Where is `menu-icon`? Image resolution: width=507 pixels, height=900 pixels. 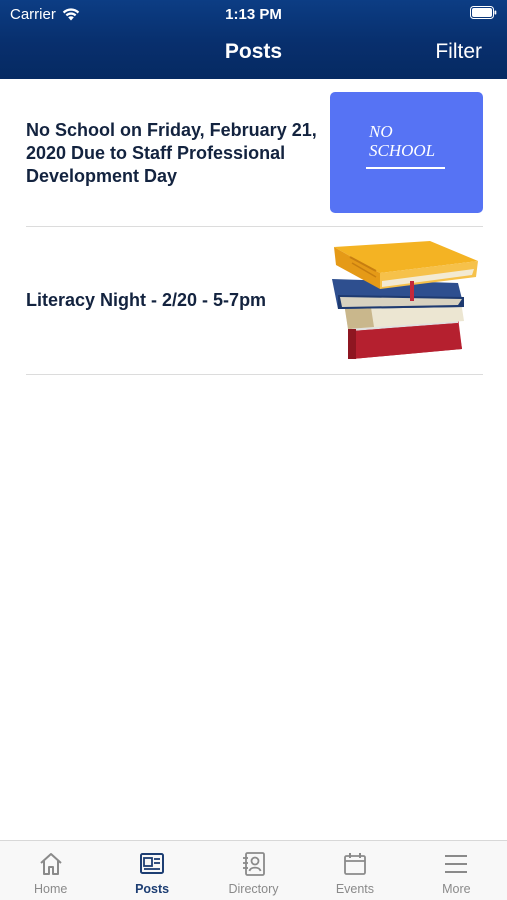
menu-icon is located at coordinates (456, 864).